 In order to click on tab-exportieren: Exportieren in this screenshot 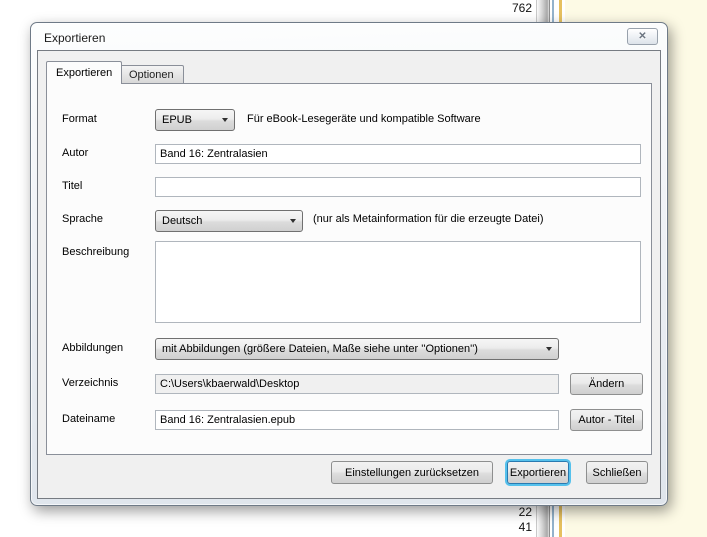, I will do `click(84, 72)`.